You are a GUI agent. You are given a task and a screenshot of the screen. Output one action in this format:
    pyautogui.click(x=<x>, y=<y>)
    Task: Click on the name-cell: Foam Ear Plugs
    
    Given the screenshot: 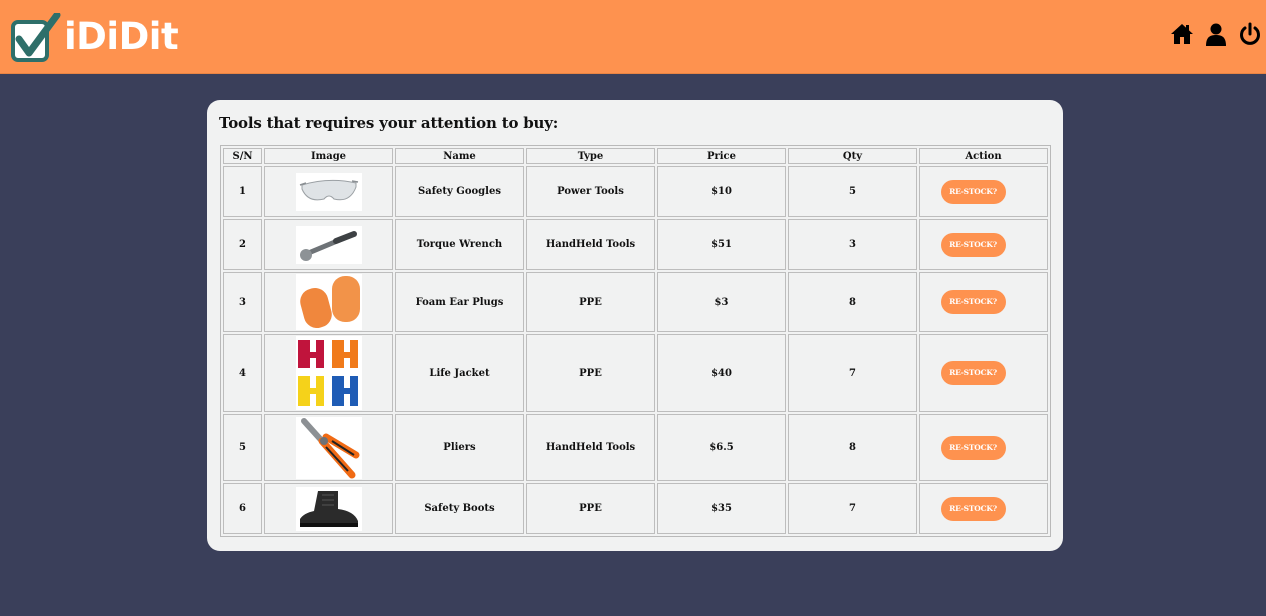 What is the action you would take?
    pyautogui.click(x=459, y=302)
    